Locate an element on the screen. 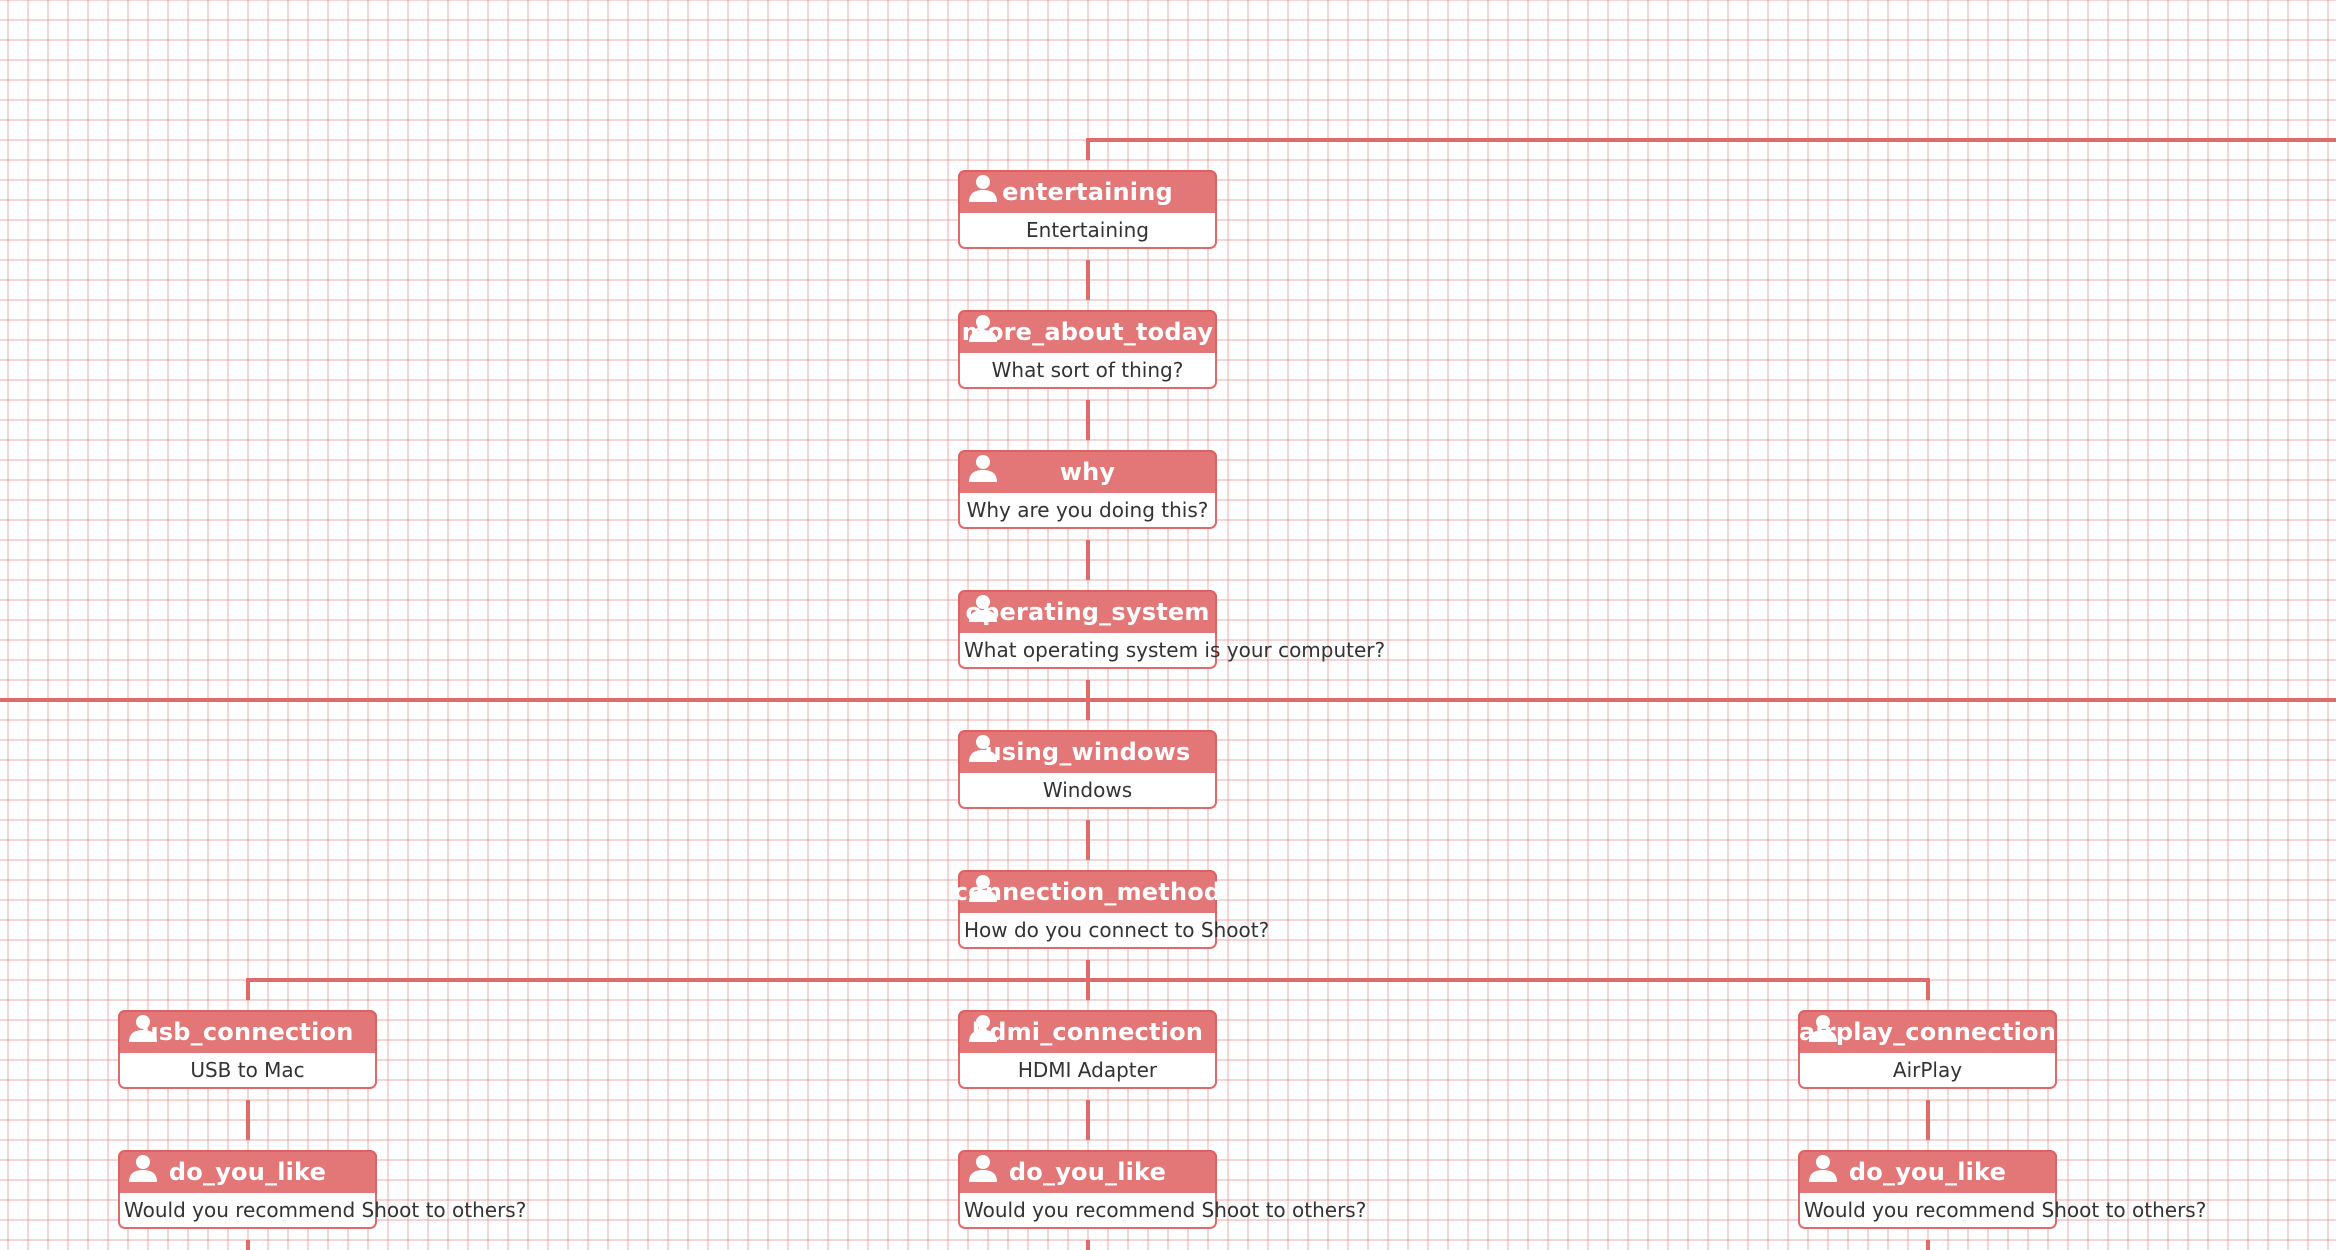 This screenshot has width=2336, height=1250. node-title: why is located at coordinates (1087, 471).